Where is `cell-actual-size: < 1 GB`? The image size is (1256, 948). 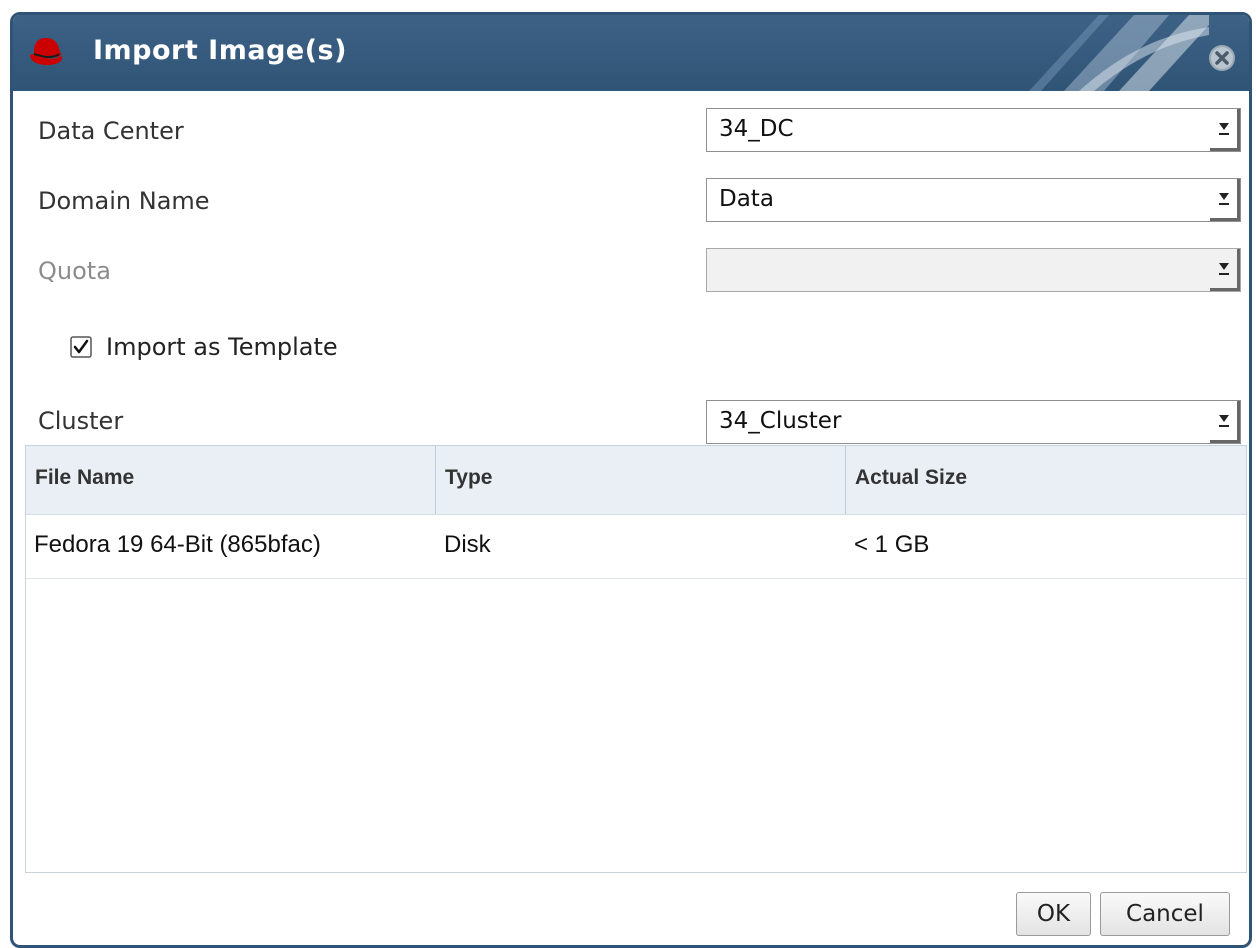 cell-actual-size: < 1 GB is located at coordinates (892, 544).